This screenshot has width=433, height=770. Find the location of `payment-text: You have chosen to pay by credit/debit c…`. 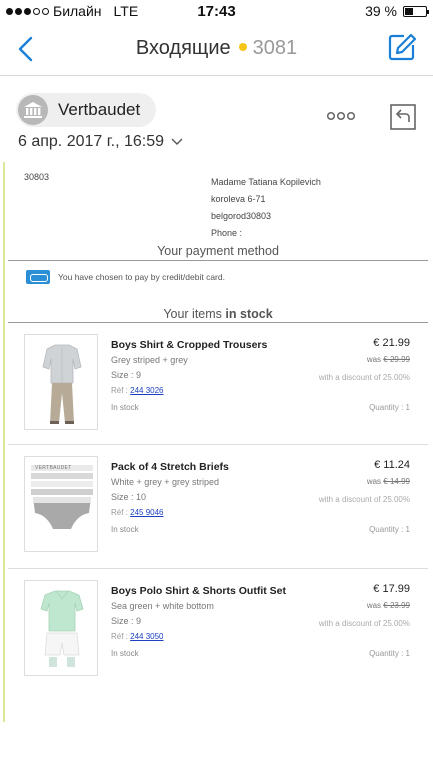

payment-text: You have chosen to pay by credit/debit c… is located at coordinates (141, 277).